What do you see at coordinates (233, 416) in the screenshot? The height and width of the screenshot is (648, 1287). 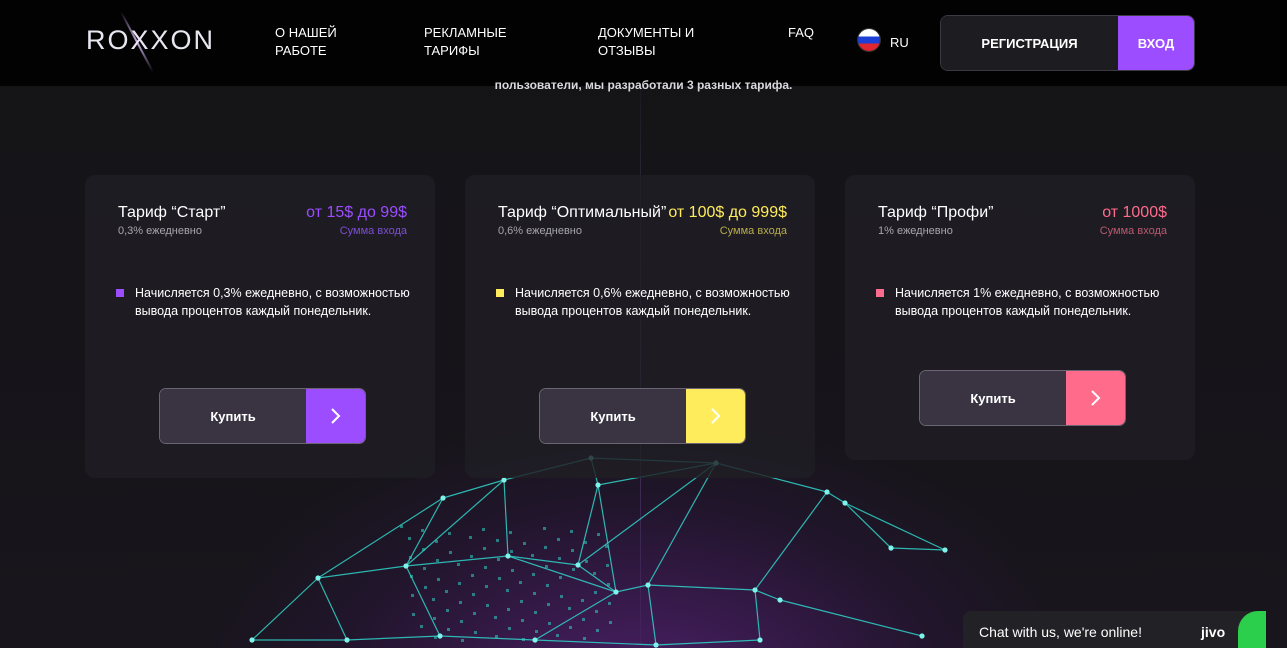 I see `buy-label: Купить` at bounding box center [233, 416].